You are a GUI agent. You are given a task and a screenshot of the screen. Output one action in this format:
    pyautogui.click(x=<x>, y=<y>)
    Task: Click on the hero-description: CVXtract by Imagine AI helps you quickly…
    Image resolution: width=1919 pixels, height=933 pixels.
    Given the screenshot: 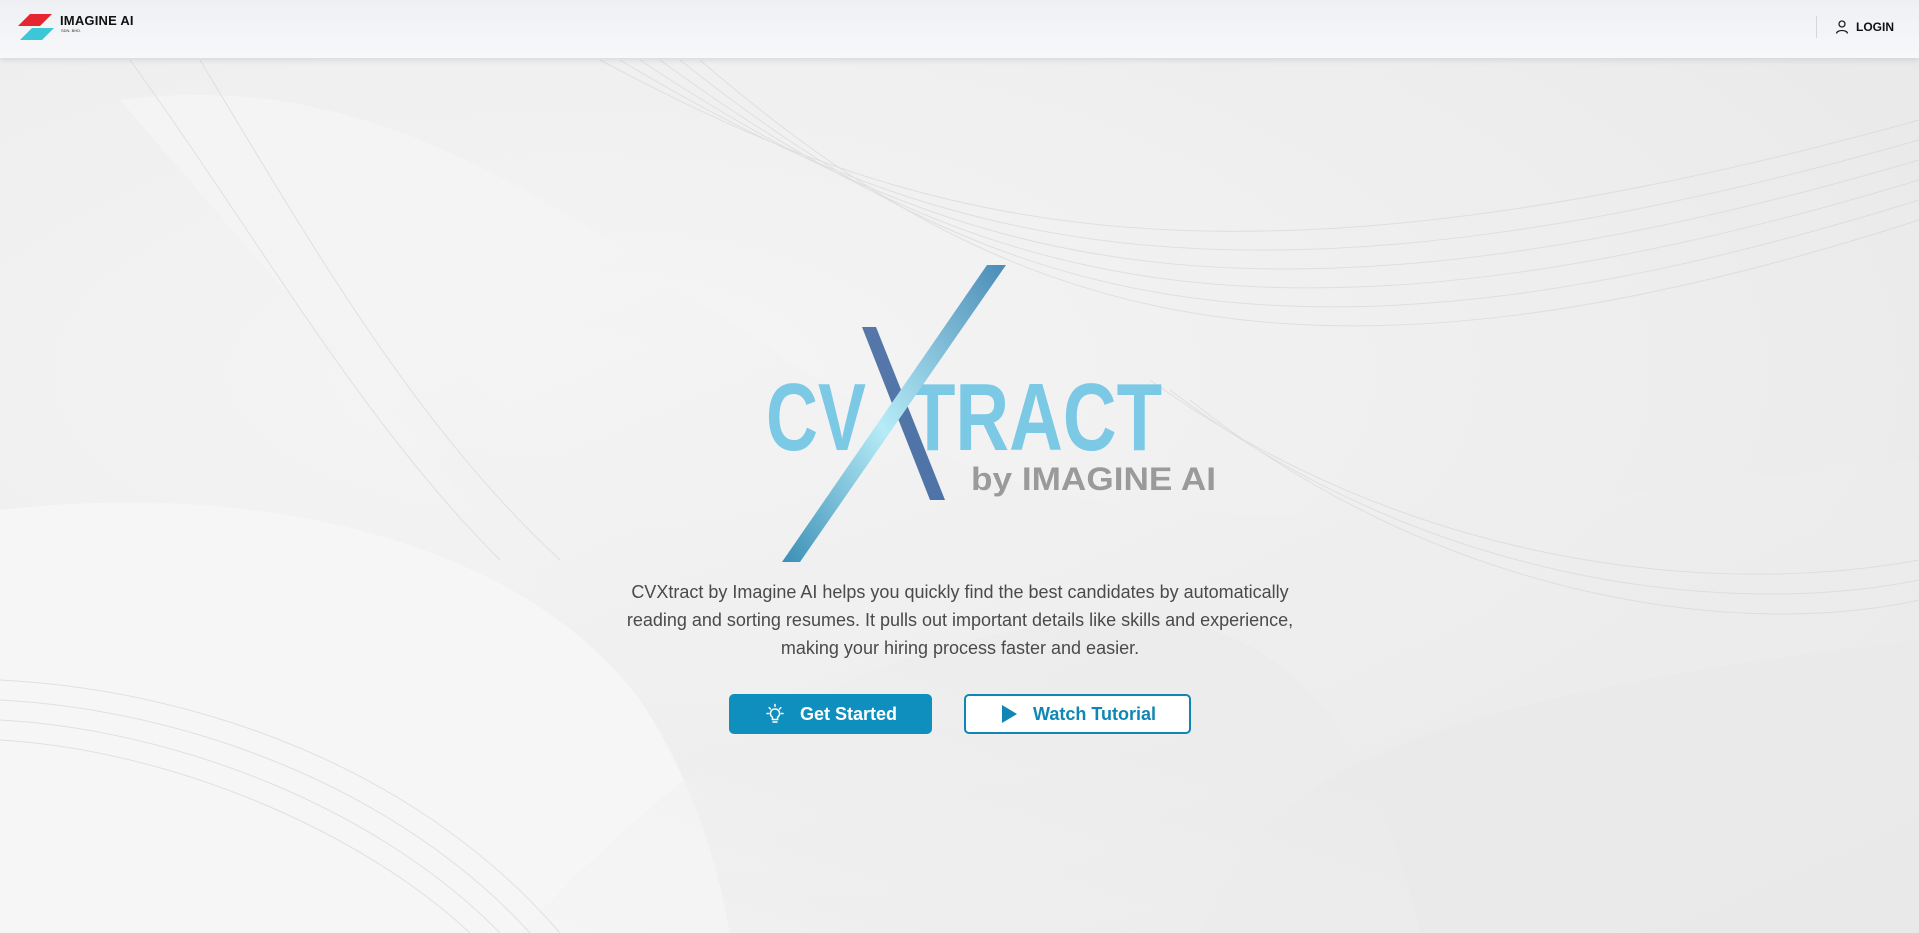 What is the action you would take?
    pyautogui.click(x=960, y=620)
    